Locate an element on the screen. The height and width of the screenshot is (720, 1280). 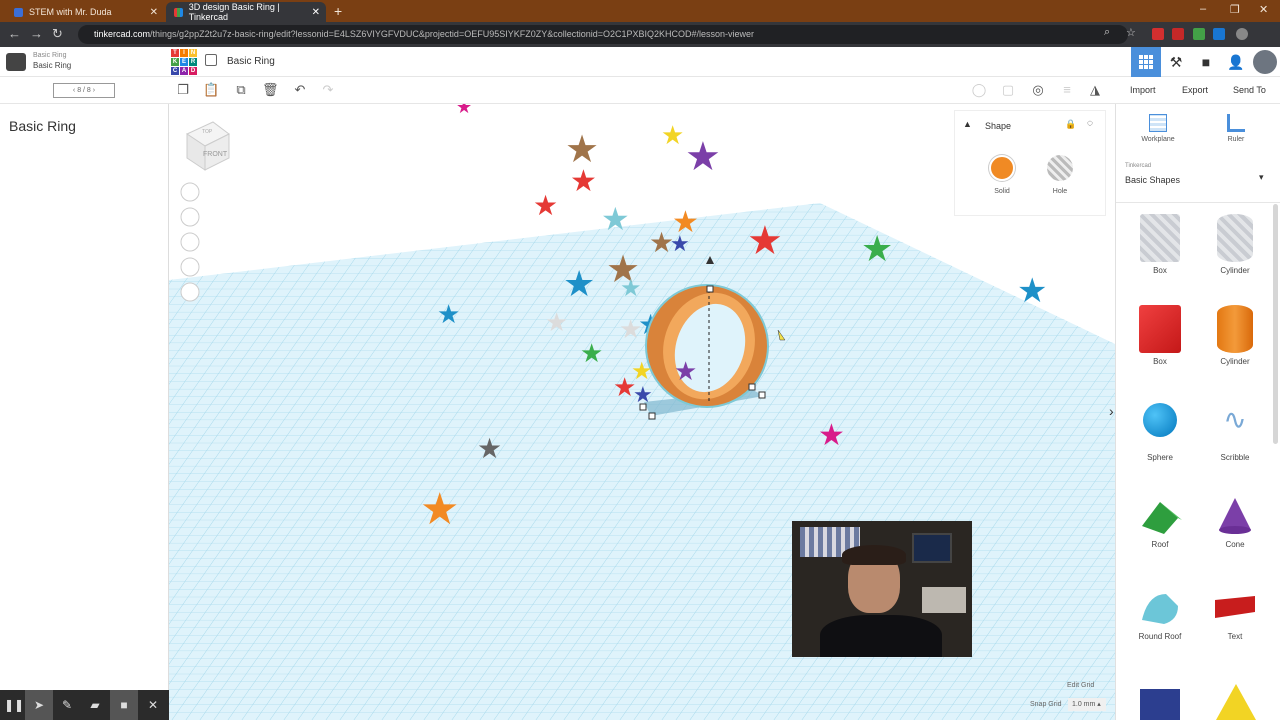
light-icon: ◌ is located at coordinates (1090, 123).